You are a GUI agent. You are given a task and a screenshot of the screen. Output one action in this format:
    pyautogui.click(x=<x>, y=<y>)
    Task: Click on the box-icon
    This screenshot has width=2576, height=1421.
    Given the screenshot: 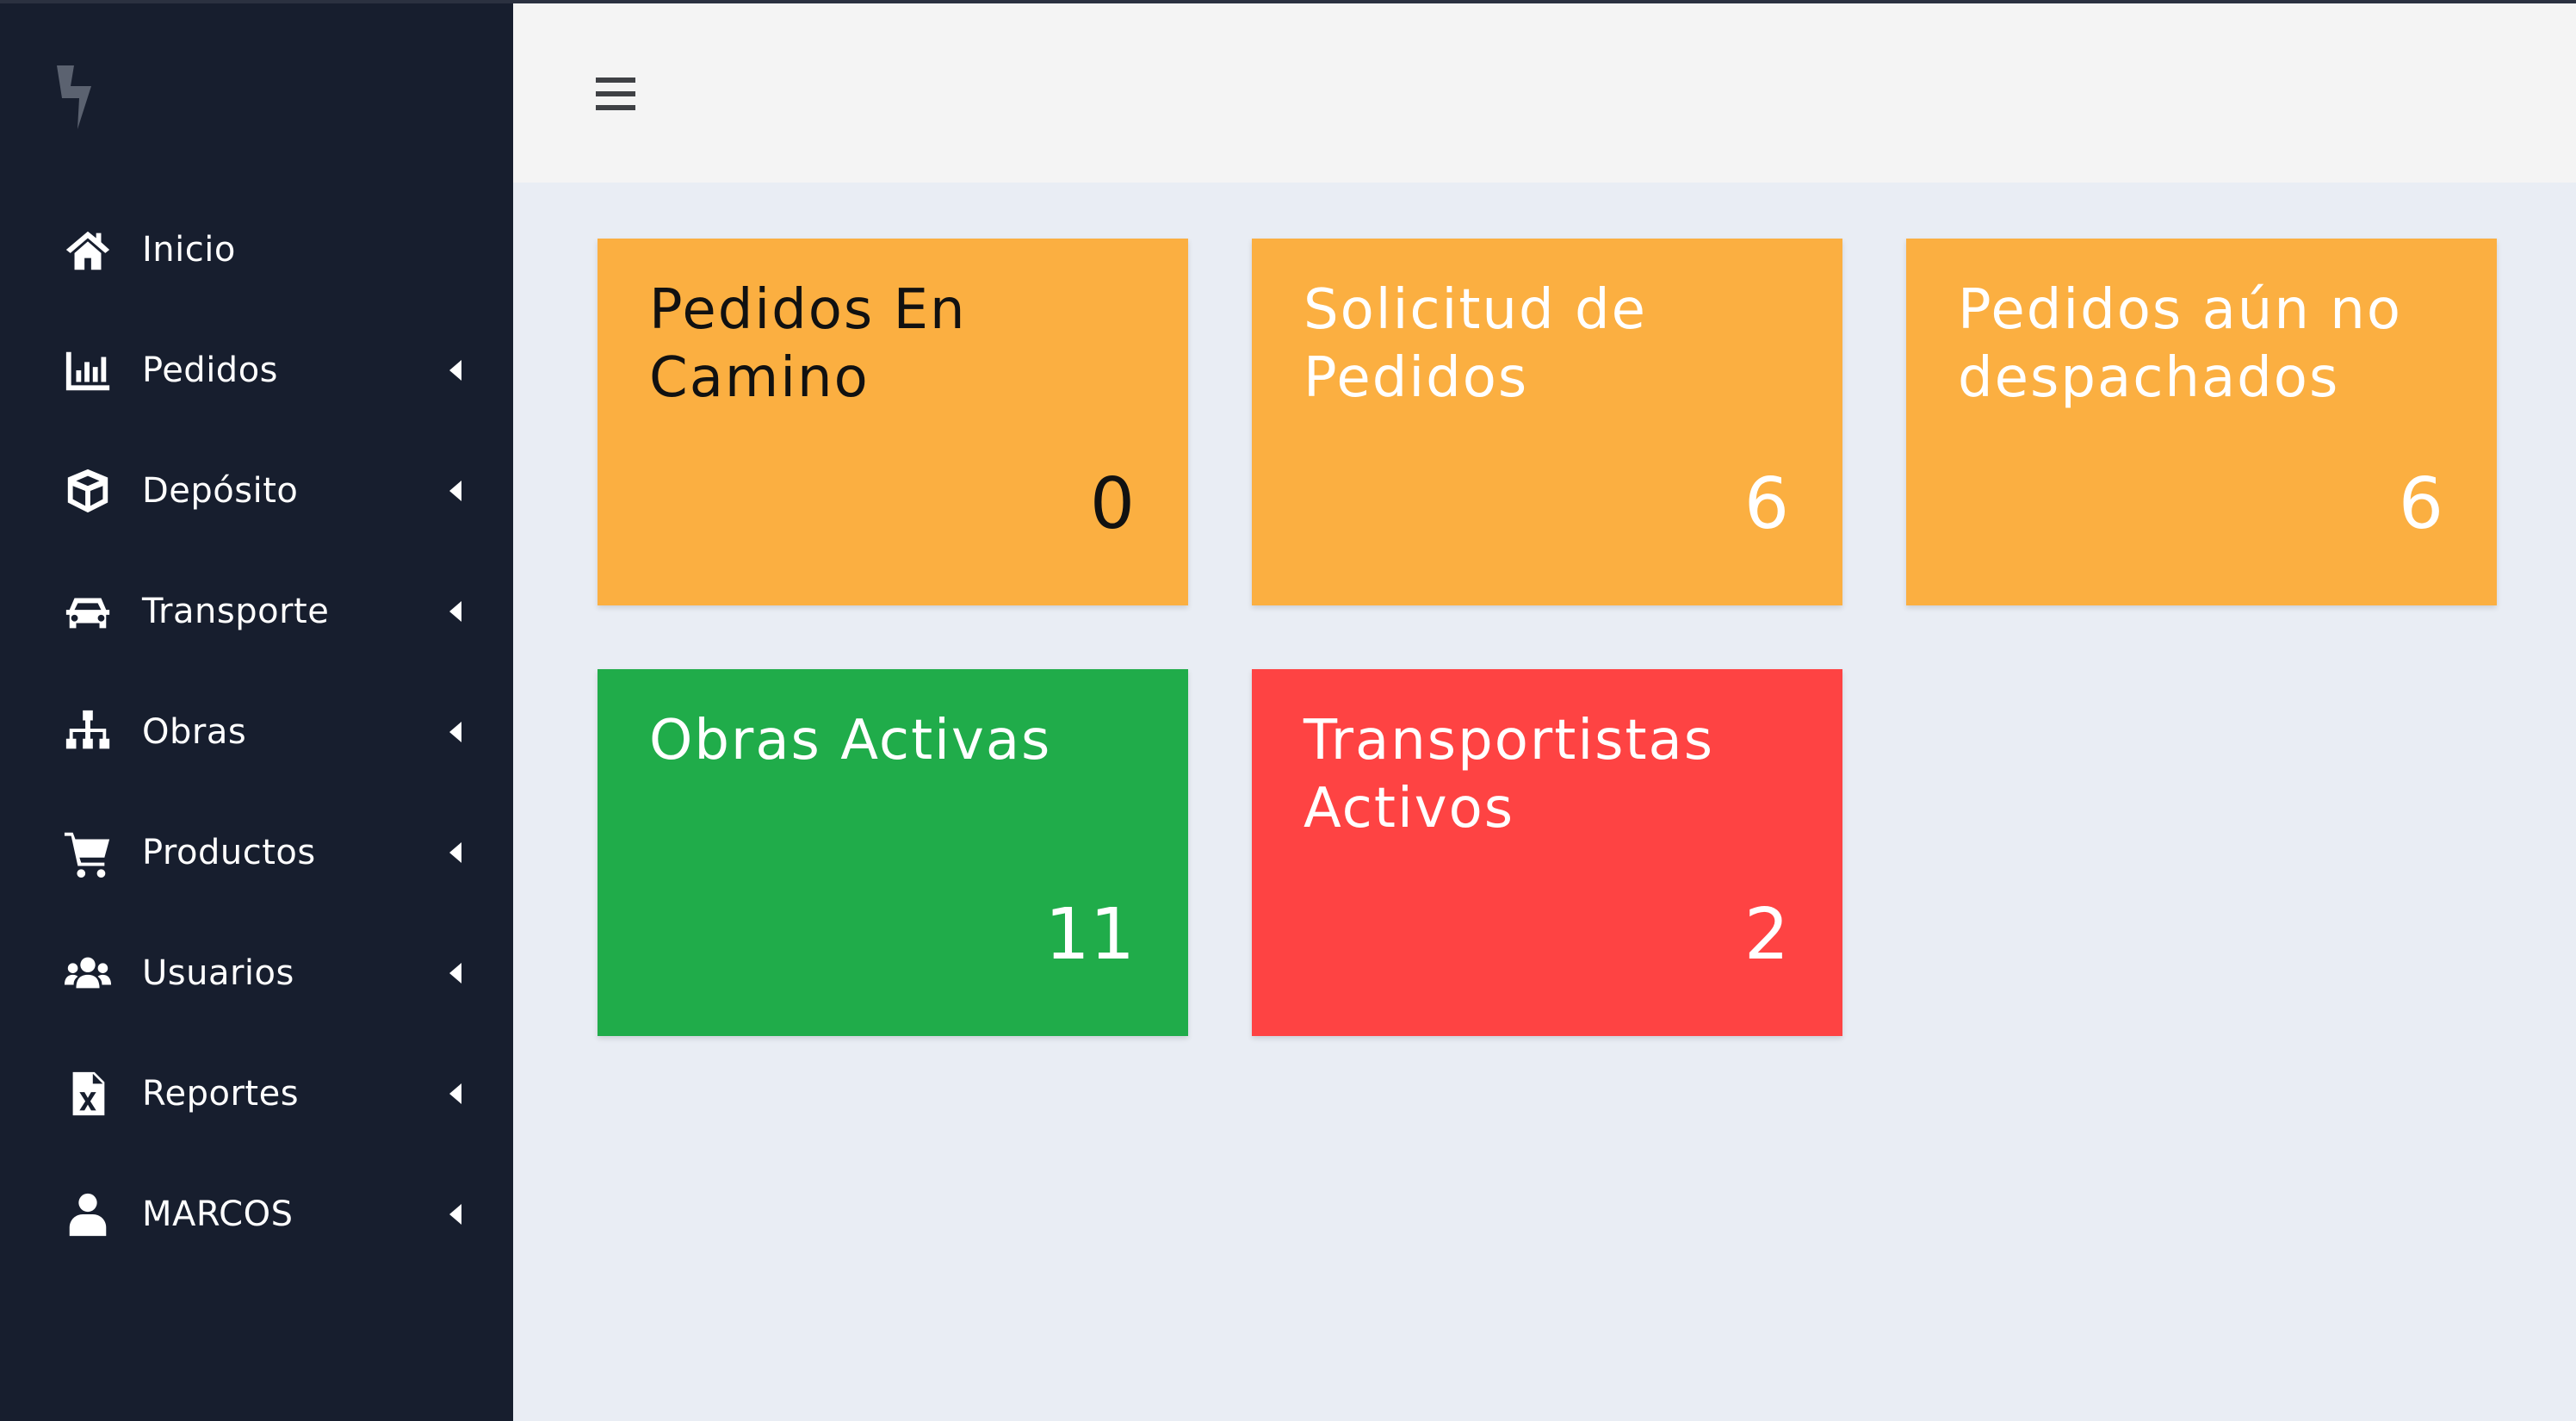 What is the action you would take?
    pyautogui.click(x=88, y=491)
    